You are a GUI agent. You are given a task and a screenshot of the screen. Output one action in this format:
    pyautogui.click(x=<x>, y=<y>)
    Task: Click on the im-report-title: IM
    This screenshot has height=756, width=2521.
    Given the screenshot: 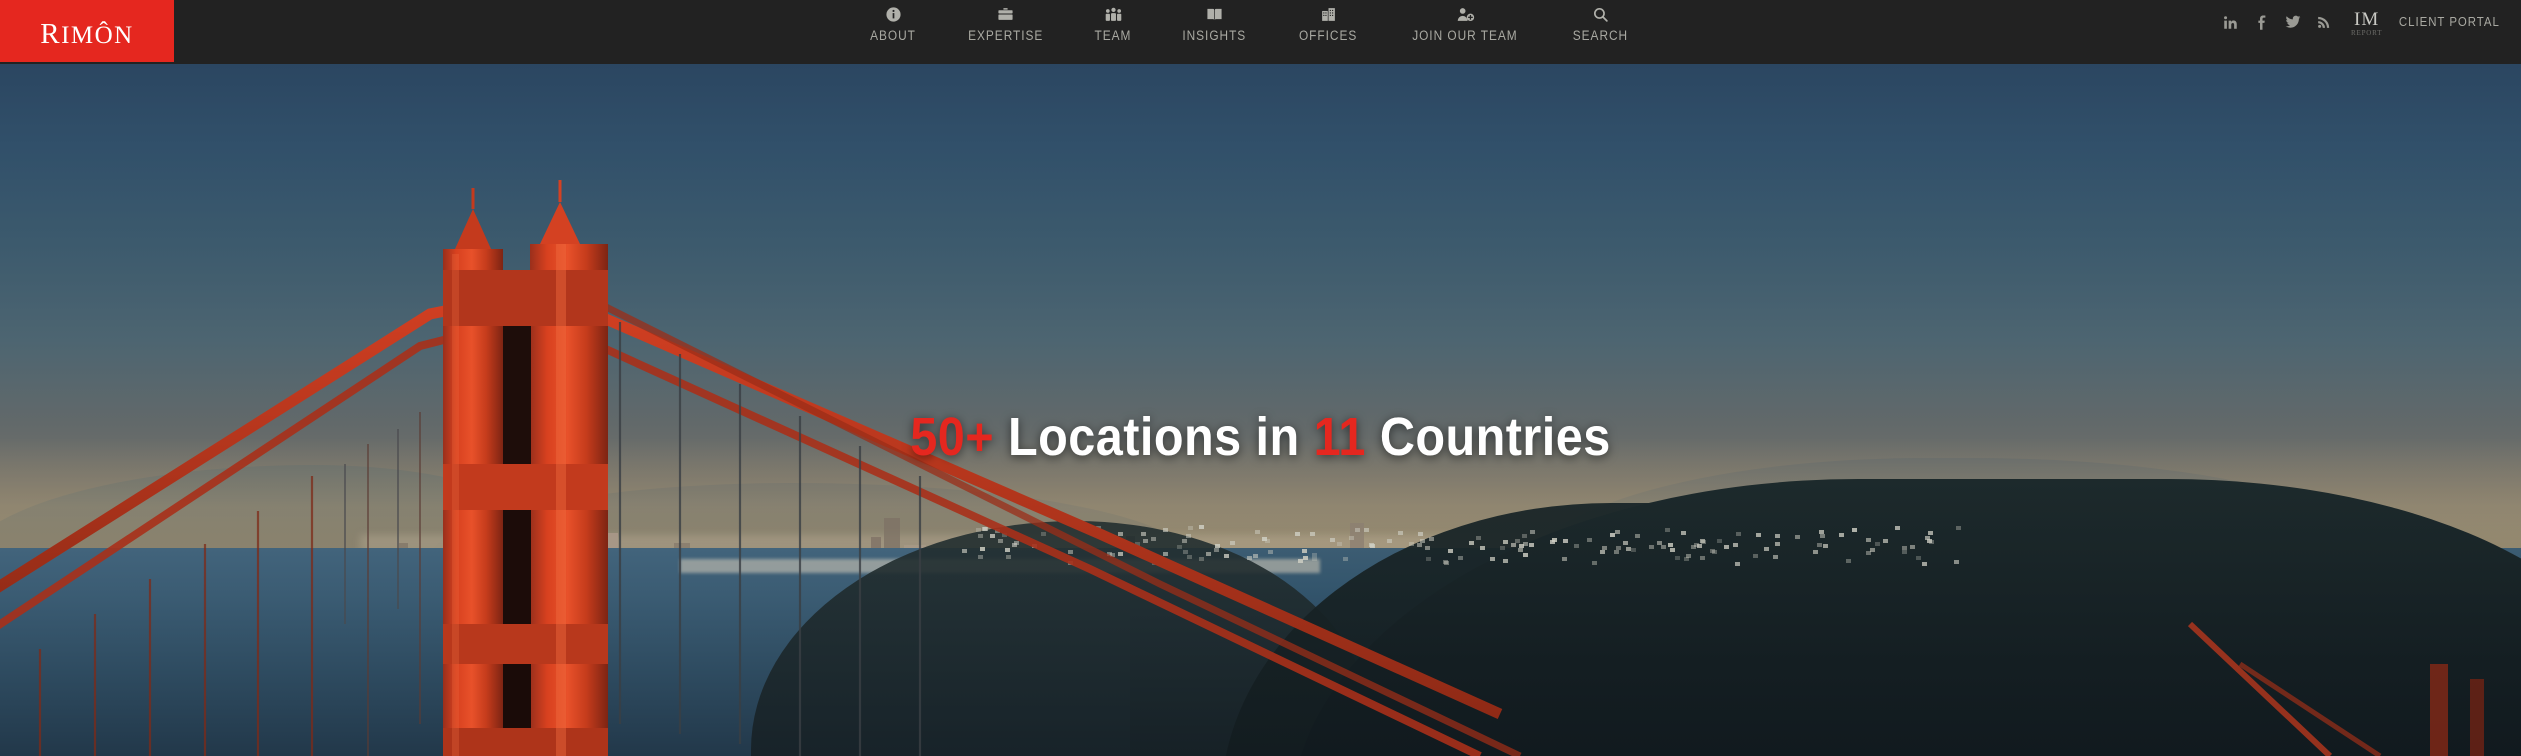 What is the action you would take?
    pyautogui.click(x=2367, y=19)
    